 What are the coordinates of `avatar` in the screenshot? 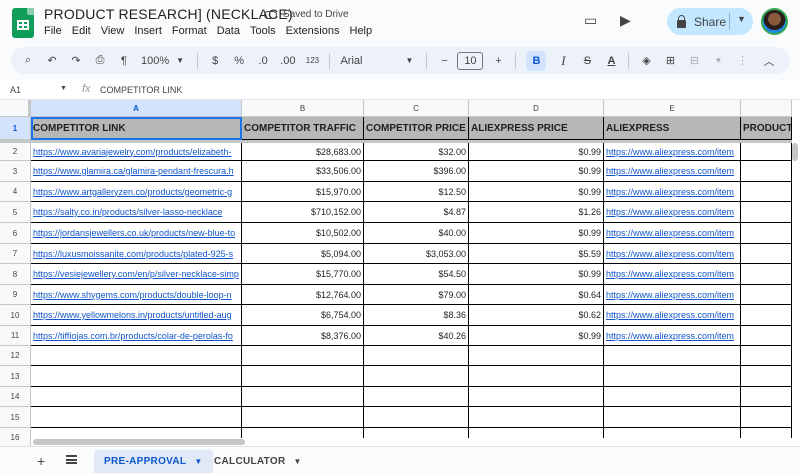 It's located at (774, 21).